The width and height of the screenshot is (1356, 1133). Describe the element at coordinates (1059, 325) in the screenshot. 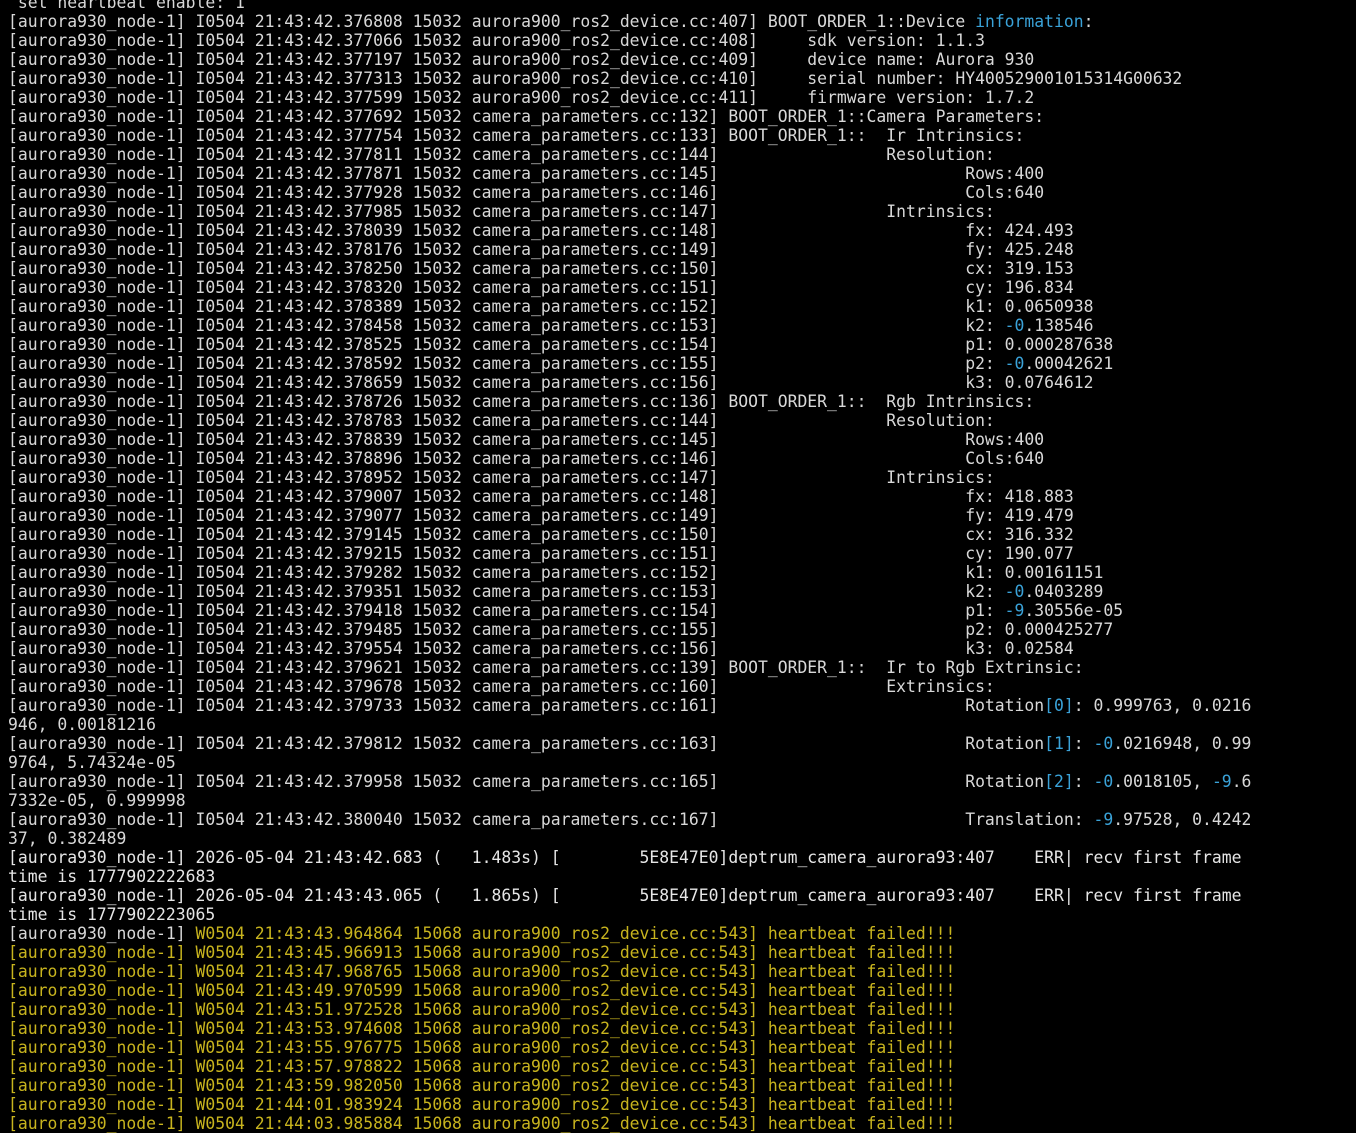

I see `terminal-text-segment: .138546` at that location.